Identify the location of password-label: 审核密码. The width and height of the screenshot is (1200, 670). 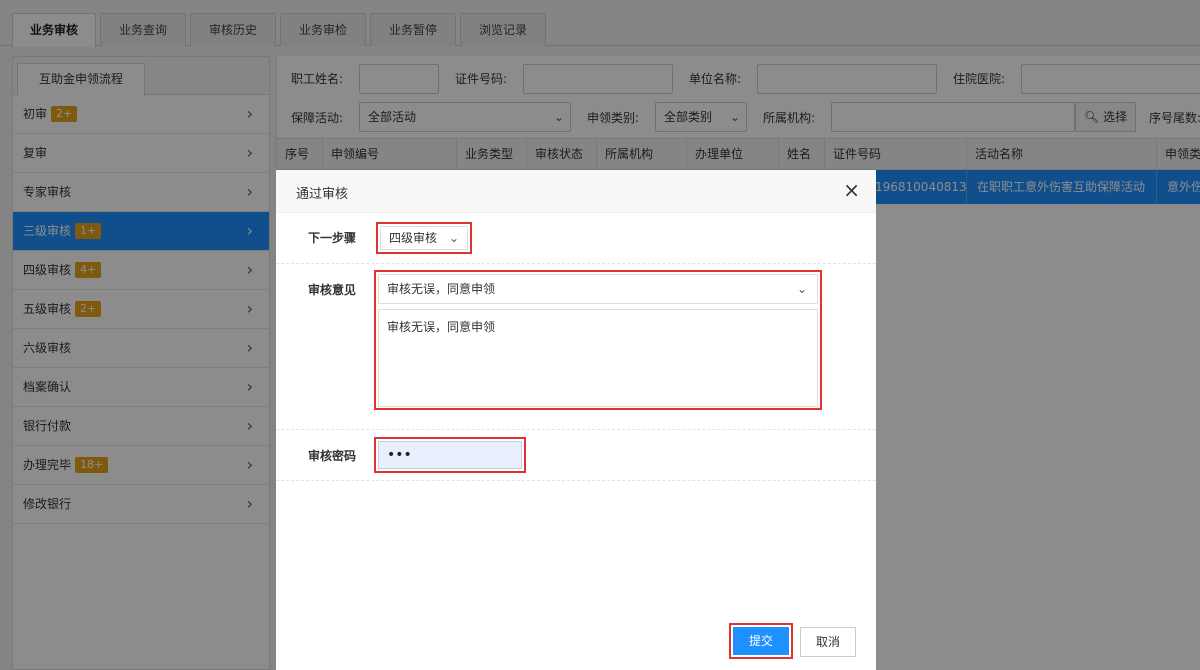
(332, 456).